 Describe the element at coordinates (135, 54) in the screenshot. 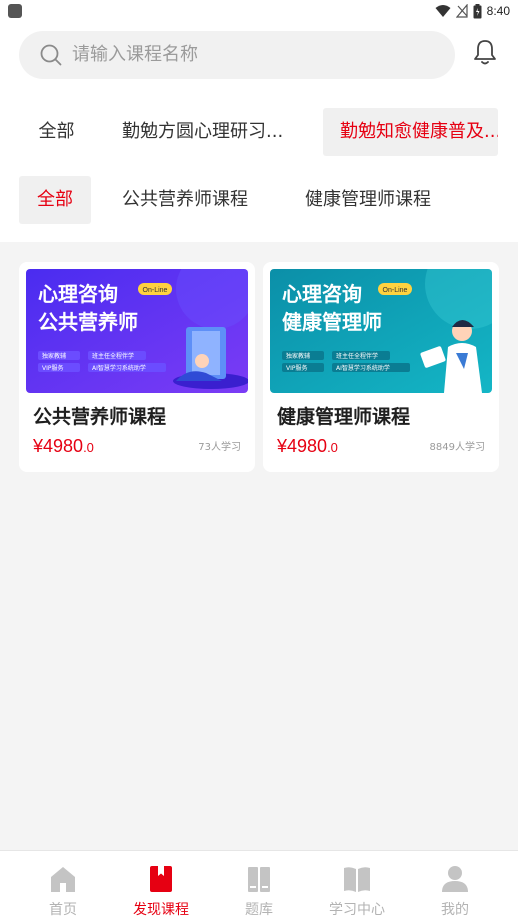

I see `search-placeholder: 请输入课程名称` at that location.